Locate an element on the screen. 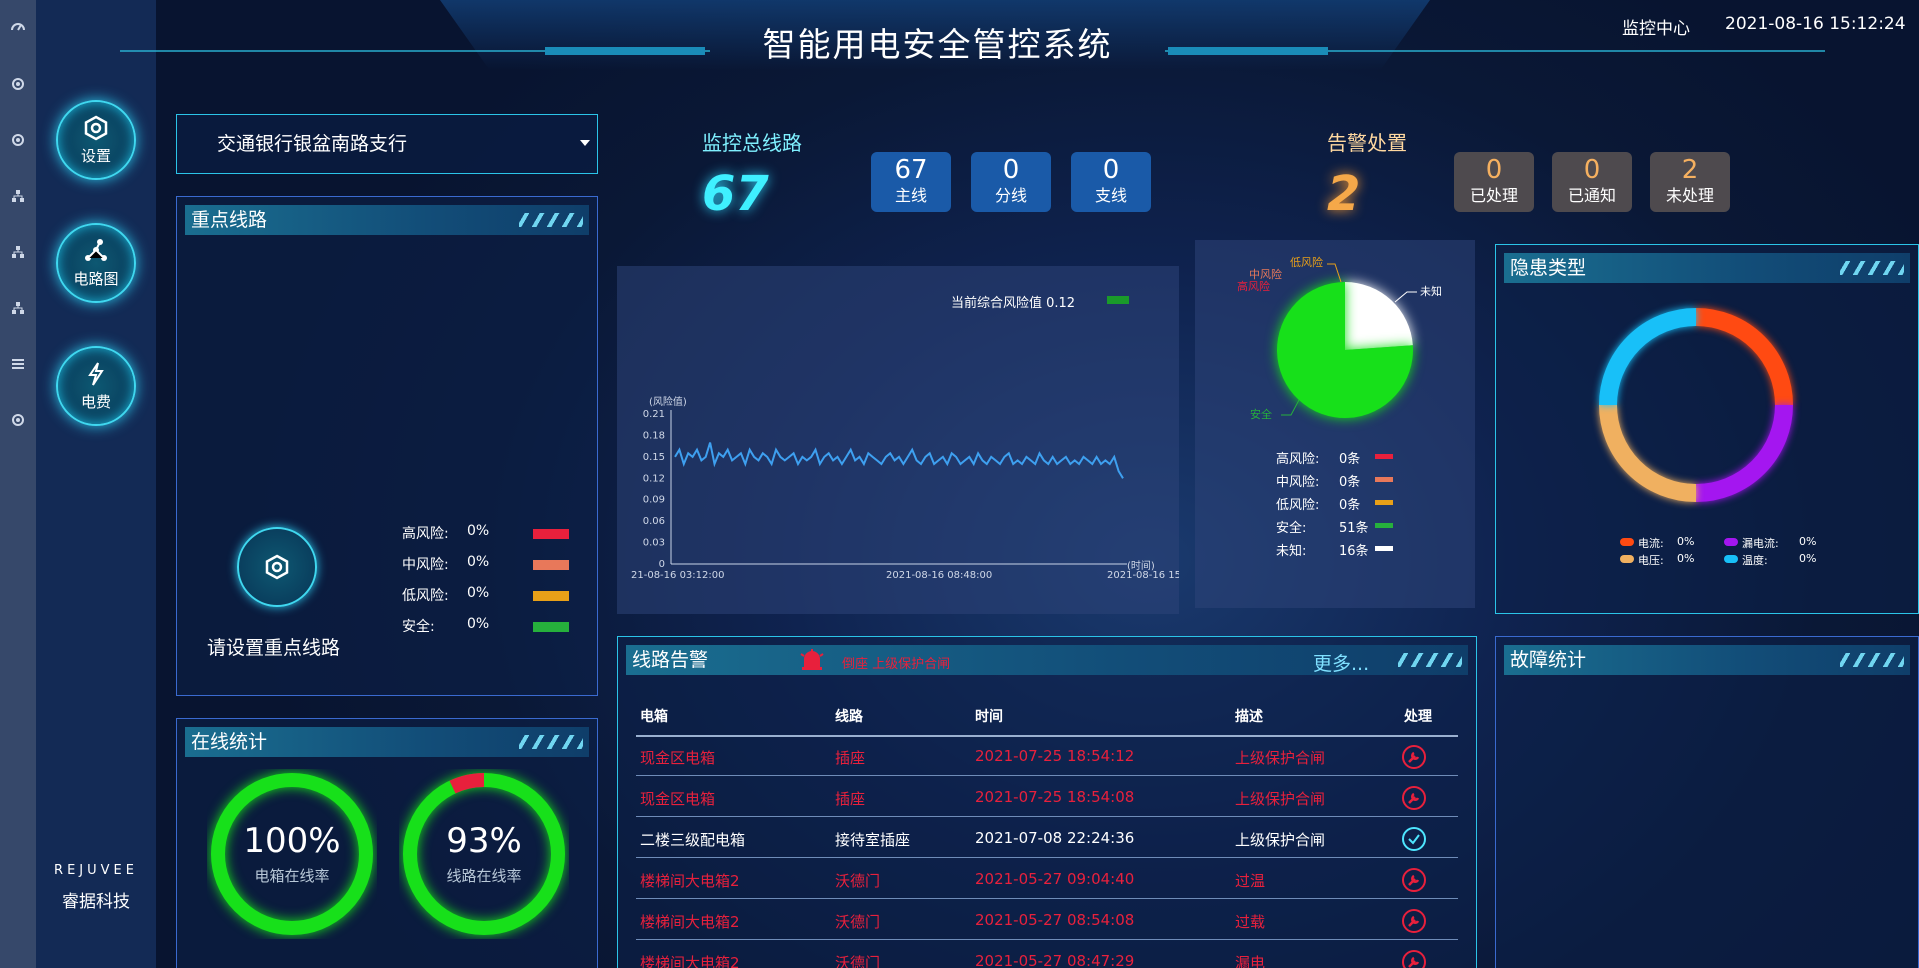 The height and width of the screenshot is (968, 1919). fault-title: 故障统计 is located at coordinates (1707, 660).